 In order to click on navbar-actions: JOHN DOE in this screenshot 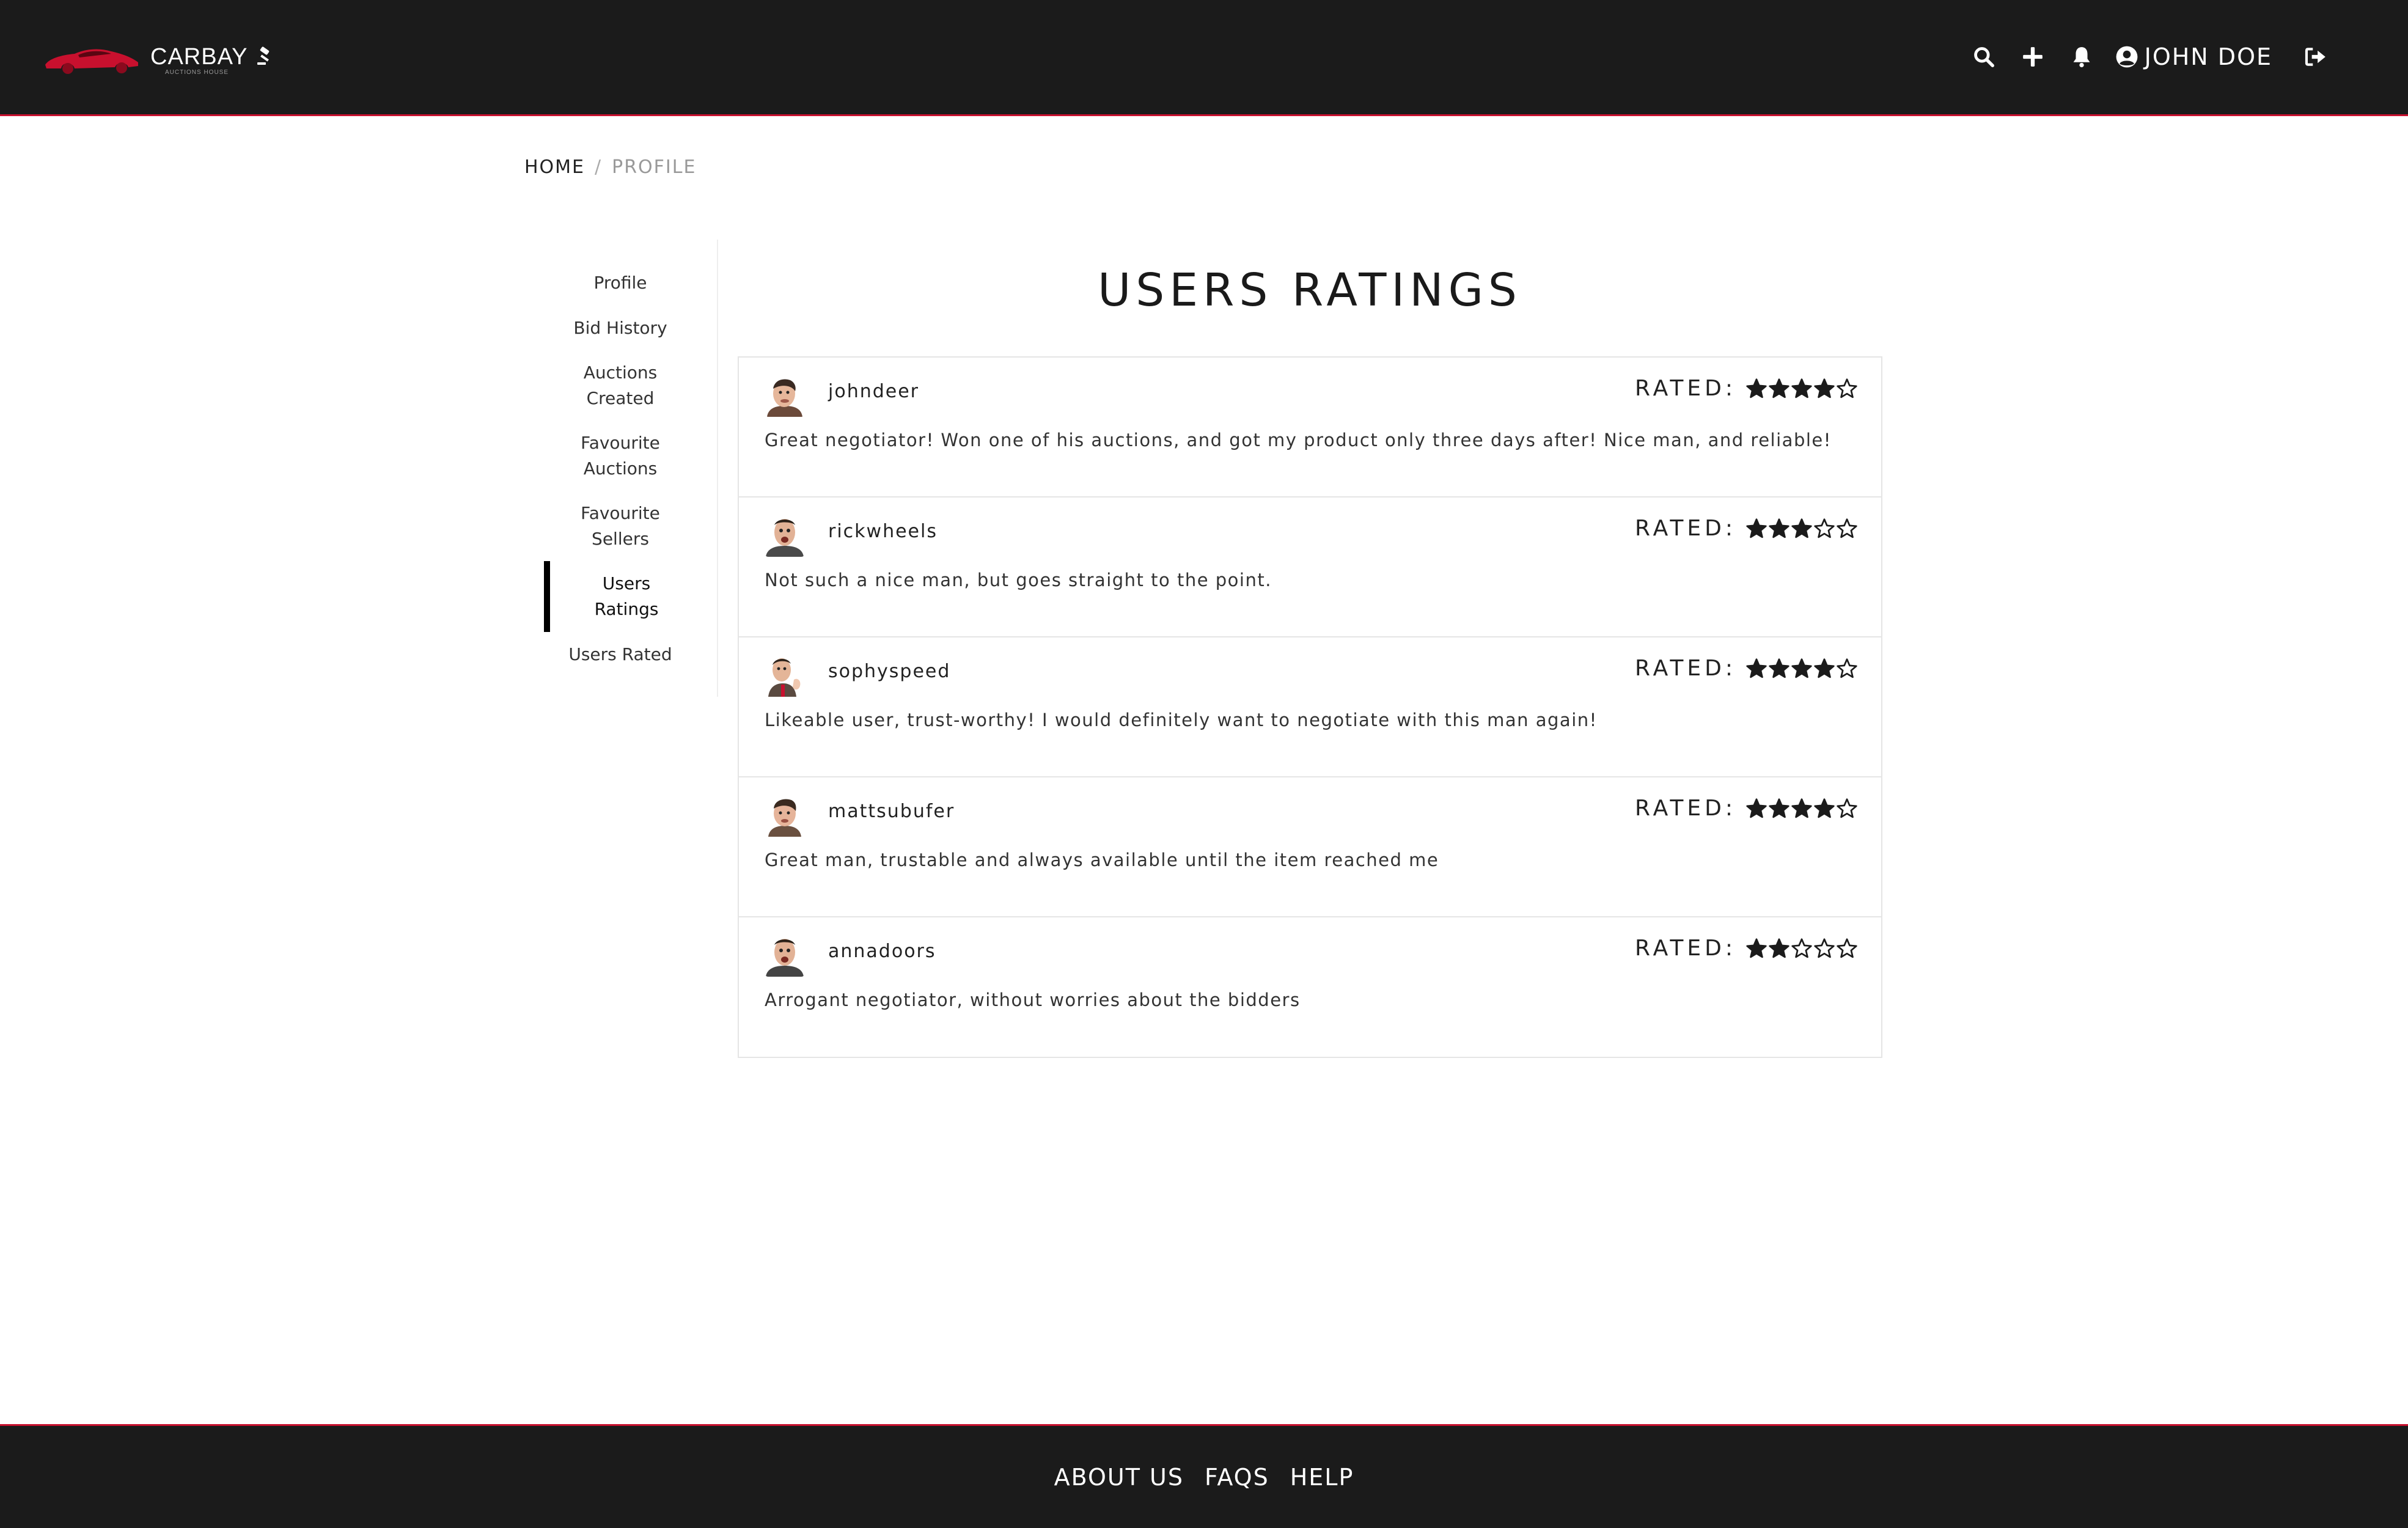, I will do `click(2144, 57)`.